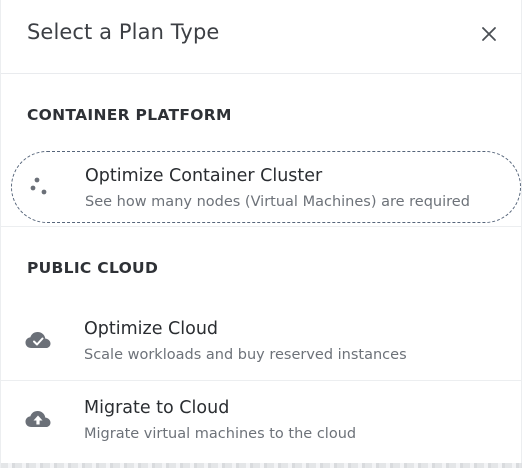 The image size is (522, 468). Describe the element at coordinates (220, 434) in the screenshot. I see `plan-option-description: Migrate virtual machines to the cloud` at that location.